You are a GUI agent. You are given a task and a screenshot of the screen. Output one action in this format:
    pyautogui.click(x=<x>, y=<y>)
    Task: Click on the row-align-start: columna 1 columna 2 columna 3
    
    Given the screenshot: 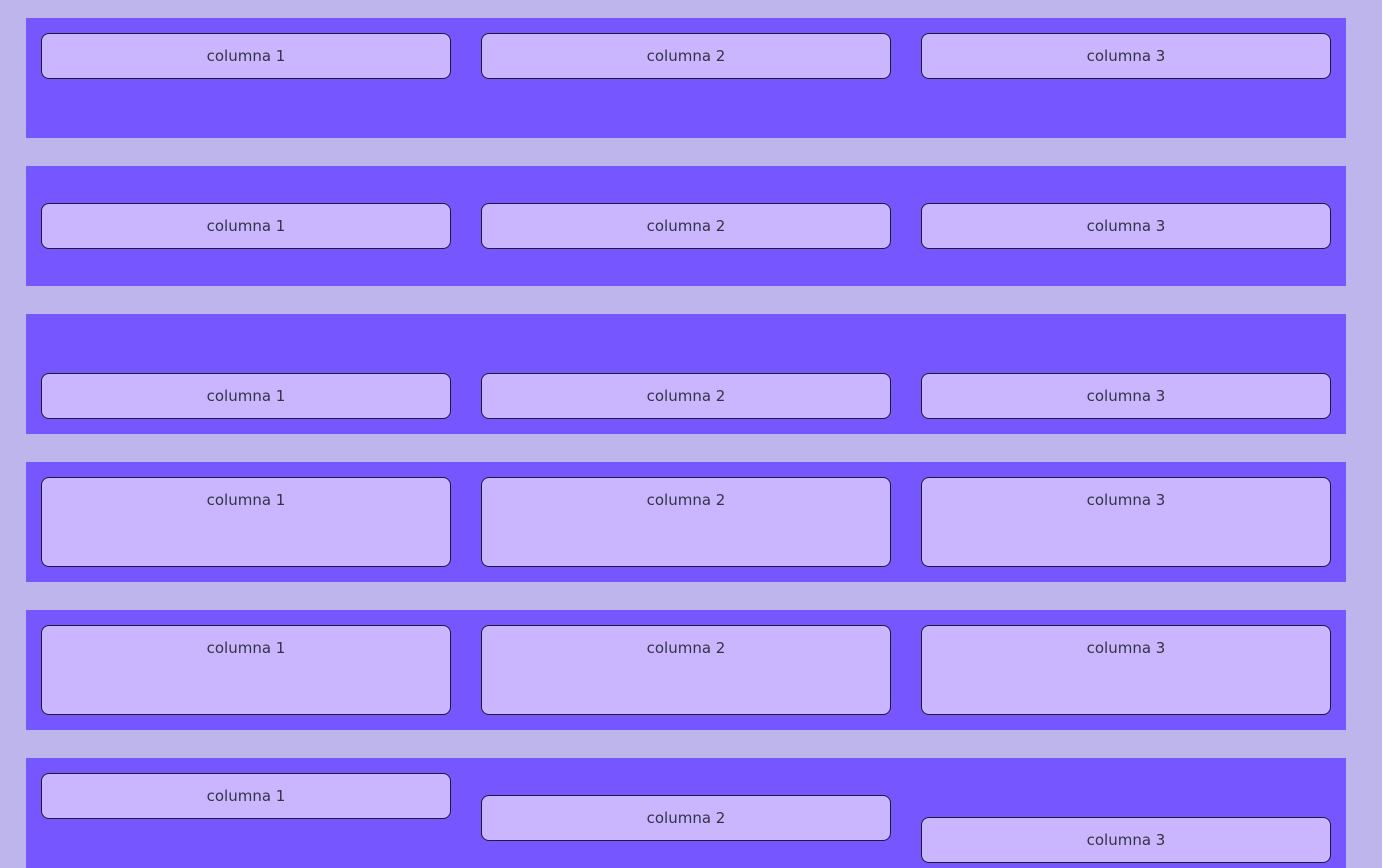 What is the action you would take?
    pyautogui.click(x=686, y=78)
    